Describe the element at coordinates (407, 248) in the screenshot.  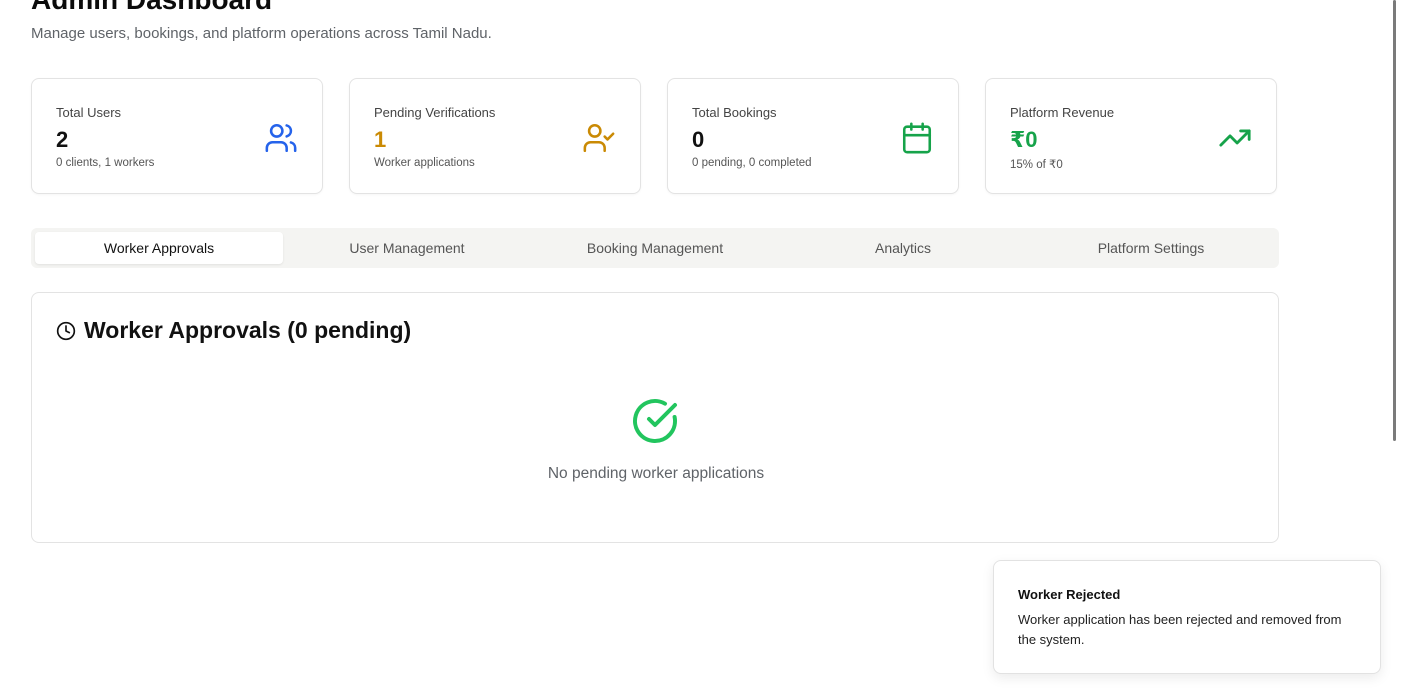
I see `tab-user-management: User Management` at that location.